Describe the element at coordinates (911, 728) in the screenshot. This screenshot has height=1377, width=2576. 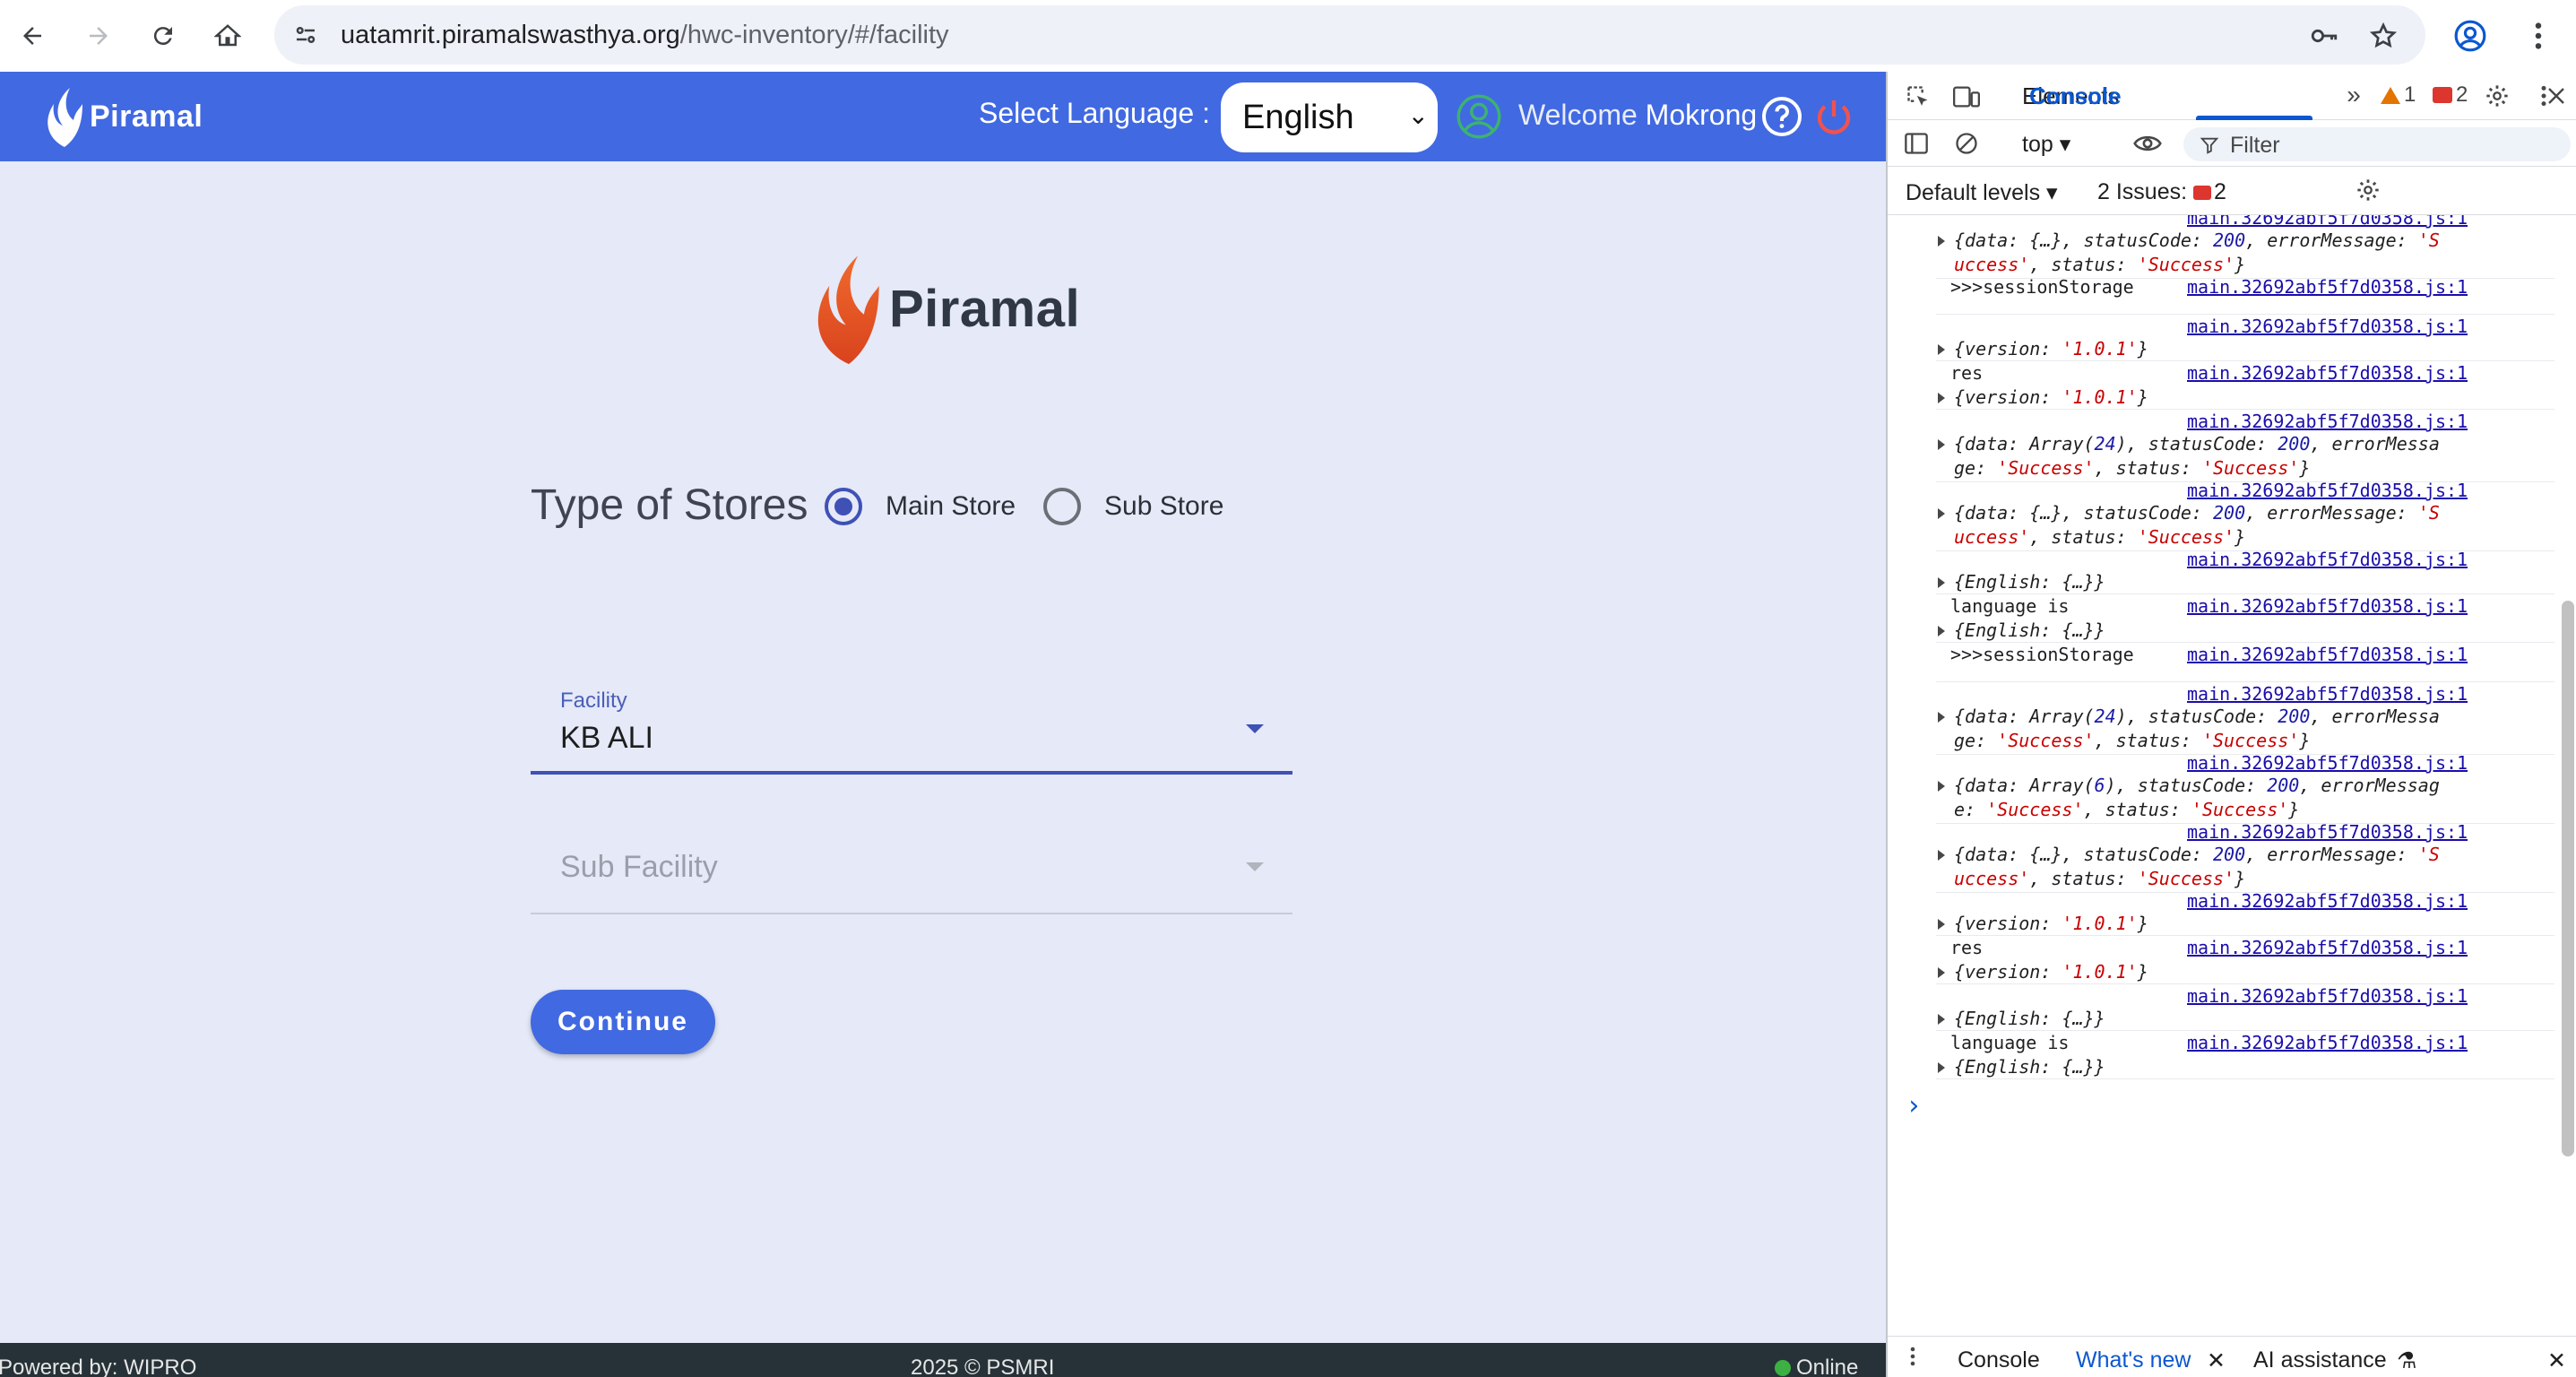
I see `facility-select: Facility KB ALI` at that location.